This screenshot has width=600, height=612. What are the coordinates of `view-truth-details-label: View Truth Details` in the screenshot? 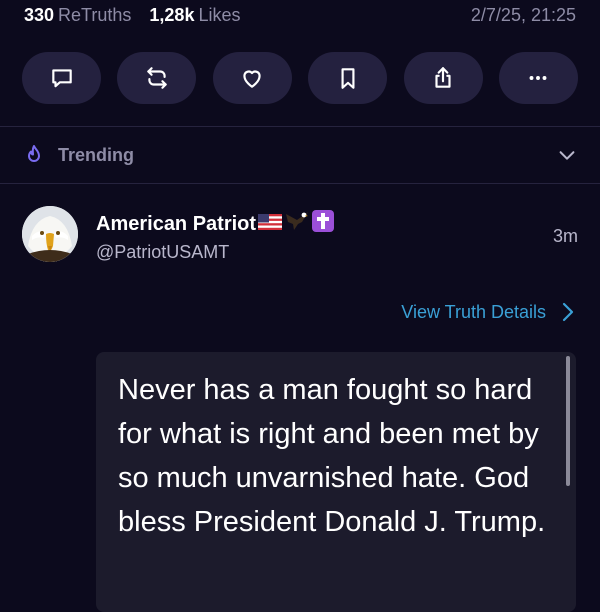 It's located at (473, 311).